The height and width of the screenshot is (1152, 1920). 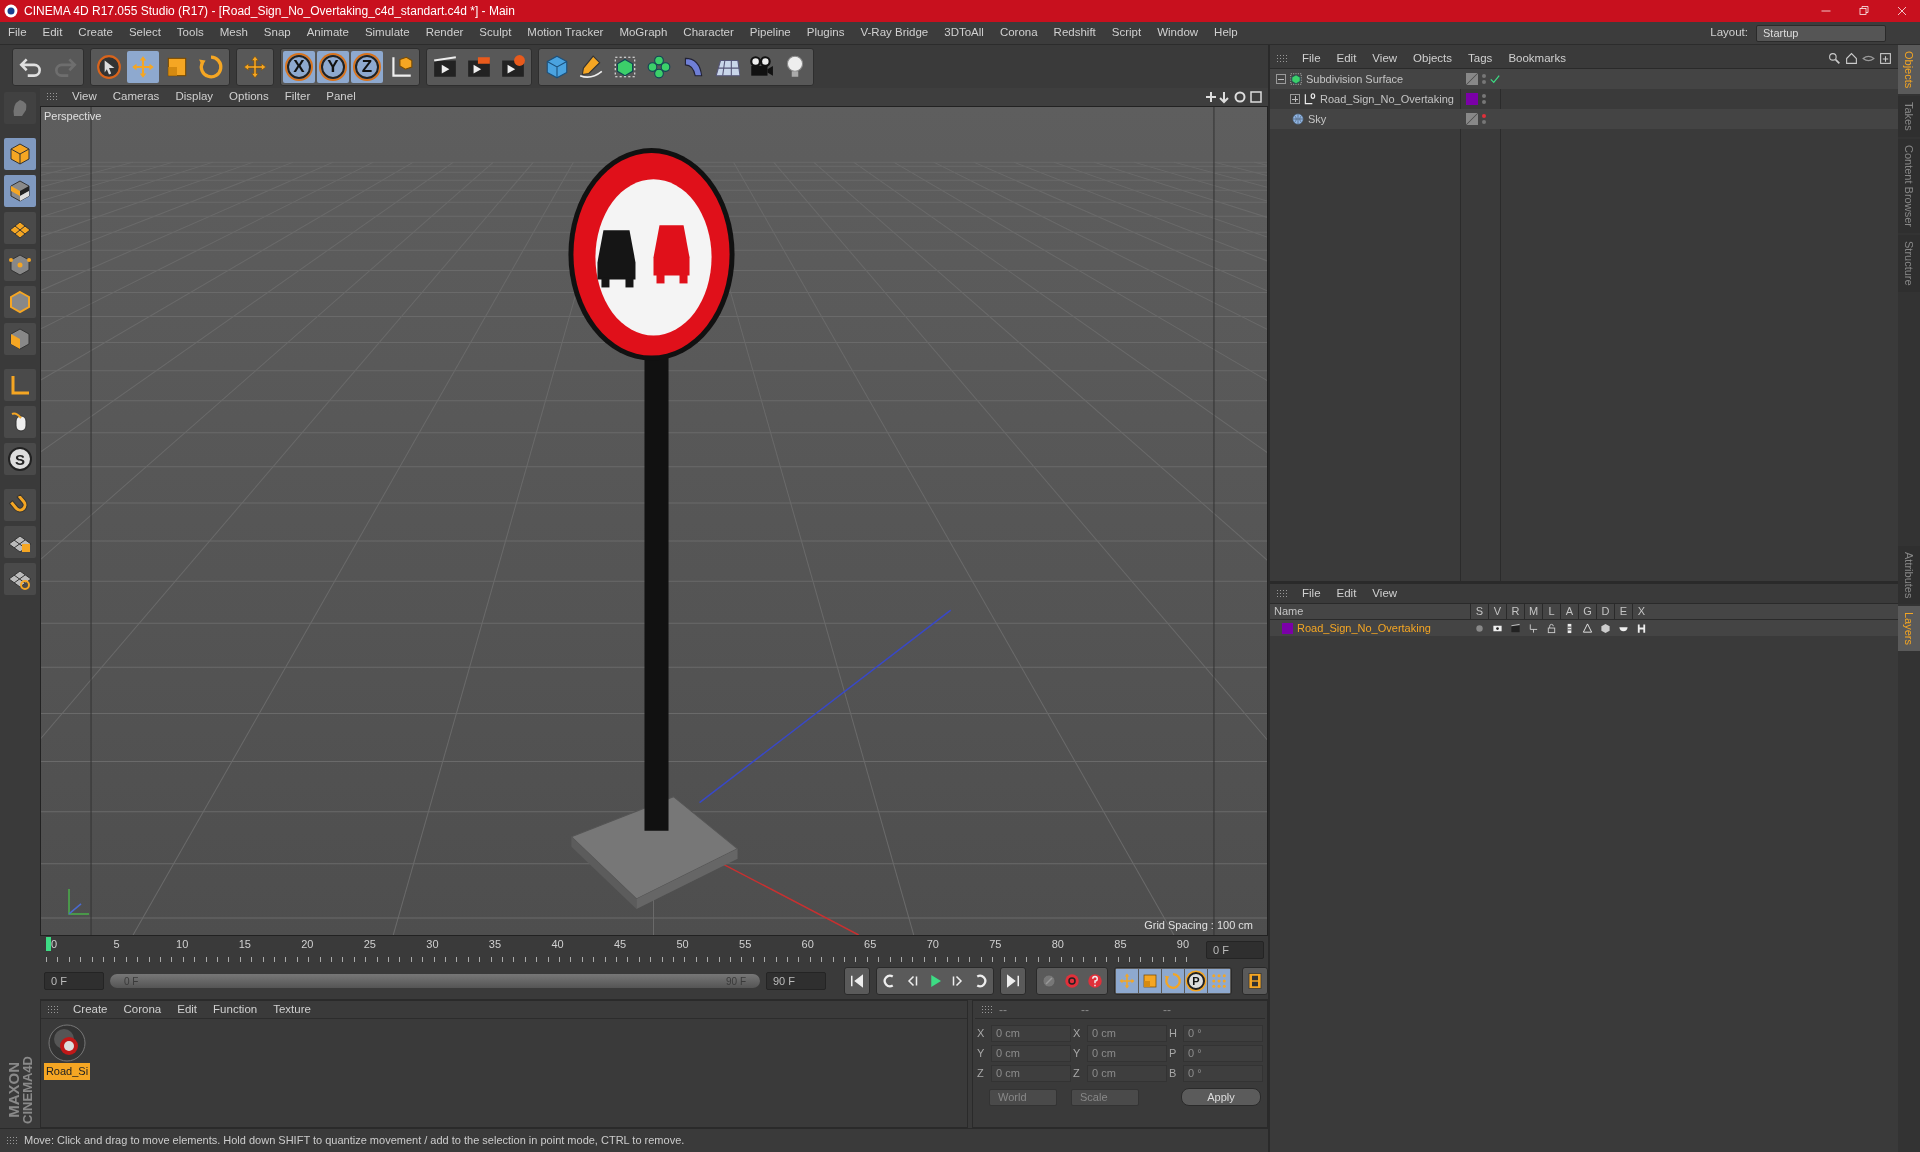 What do you see at coordinates (1909, 70) in the screenshot?
I see `side-tab: Objects` at bounding box center [1909, 70].